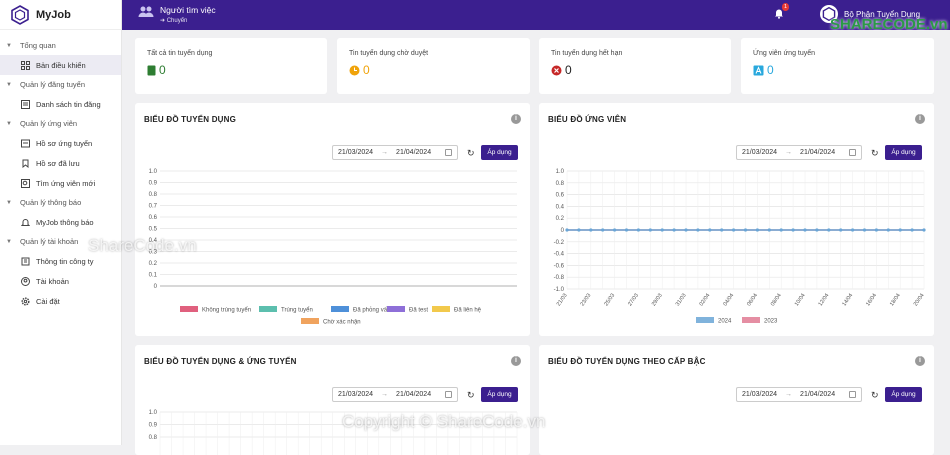 This screenshot has height=455, width=950. Describe the element at coordinates (919, 300) in the screenshot. I see `x-tick-label: 20/04` at that location.